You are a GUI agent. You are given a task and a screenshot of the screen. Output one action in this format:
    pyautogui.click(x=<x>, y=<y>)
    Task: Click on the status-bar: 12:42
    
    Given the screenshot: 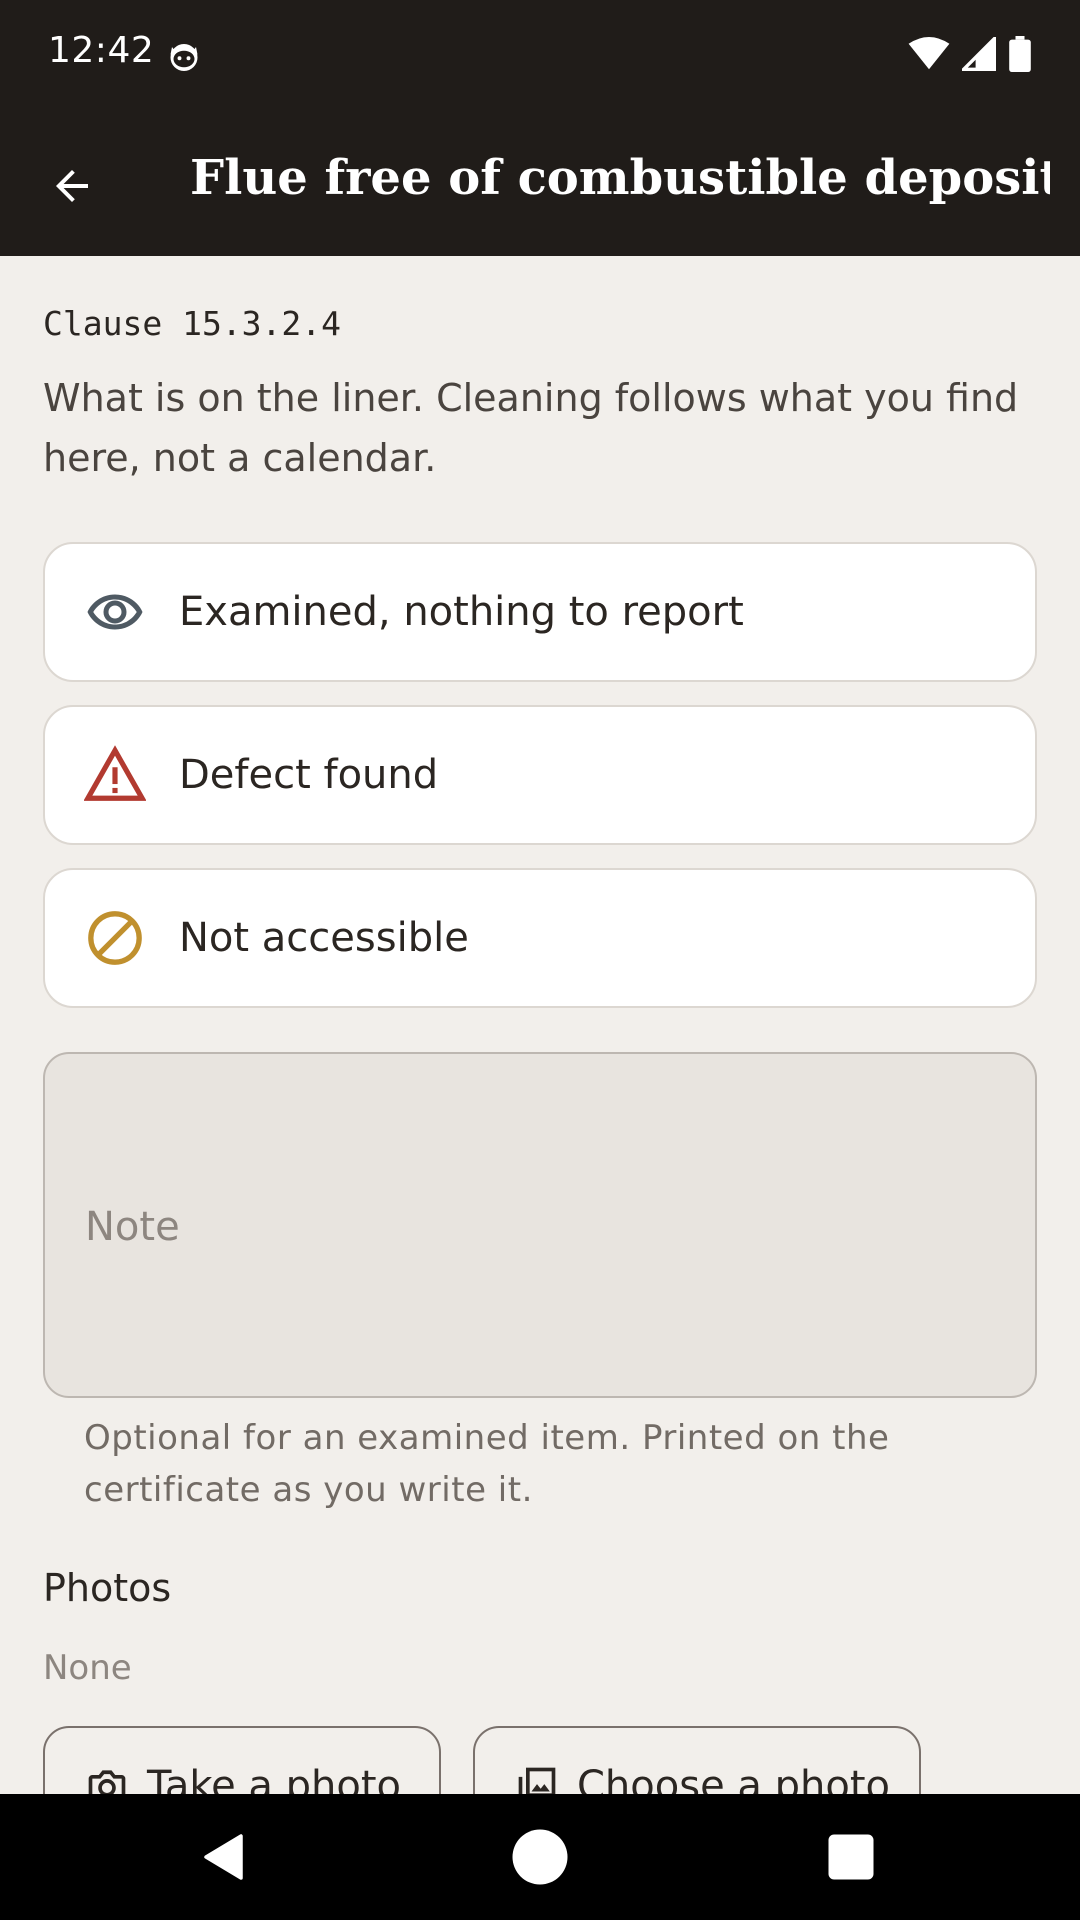 What is the action you would take?
    pyautogui.click(x=540, y=55)
    